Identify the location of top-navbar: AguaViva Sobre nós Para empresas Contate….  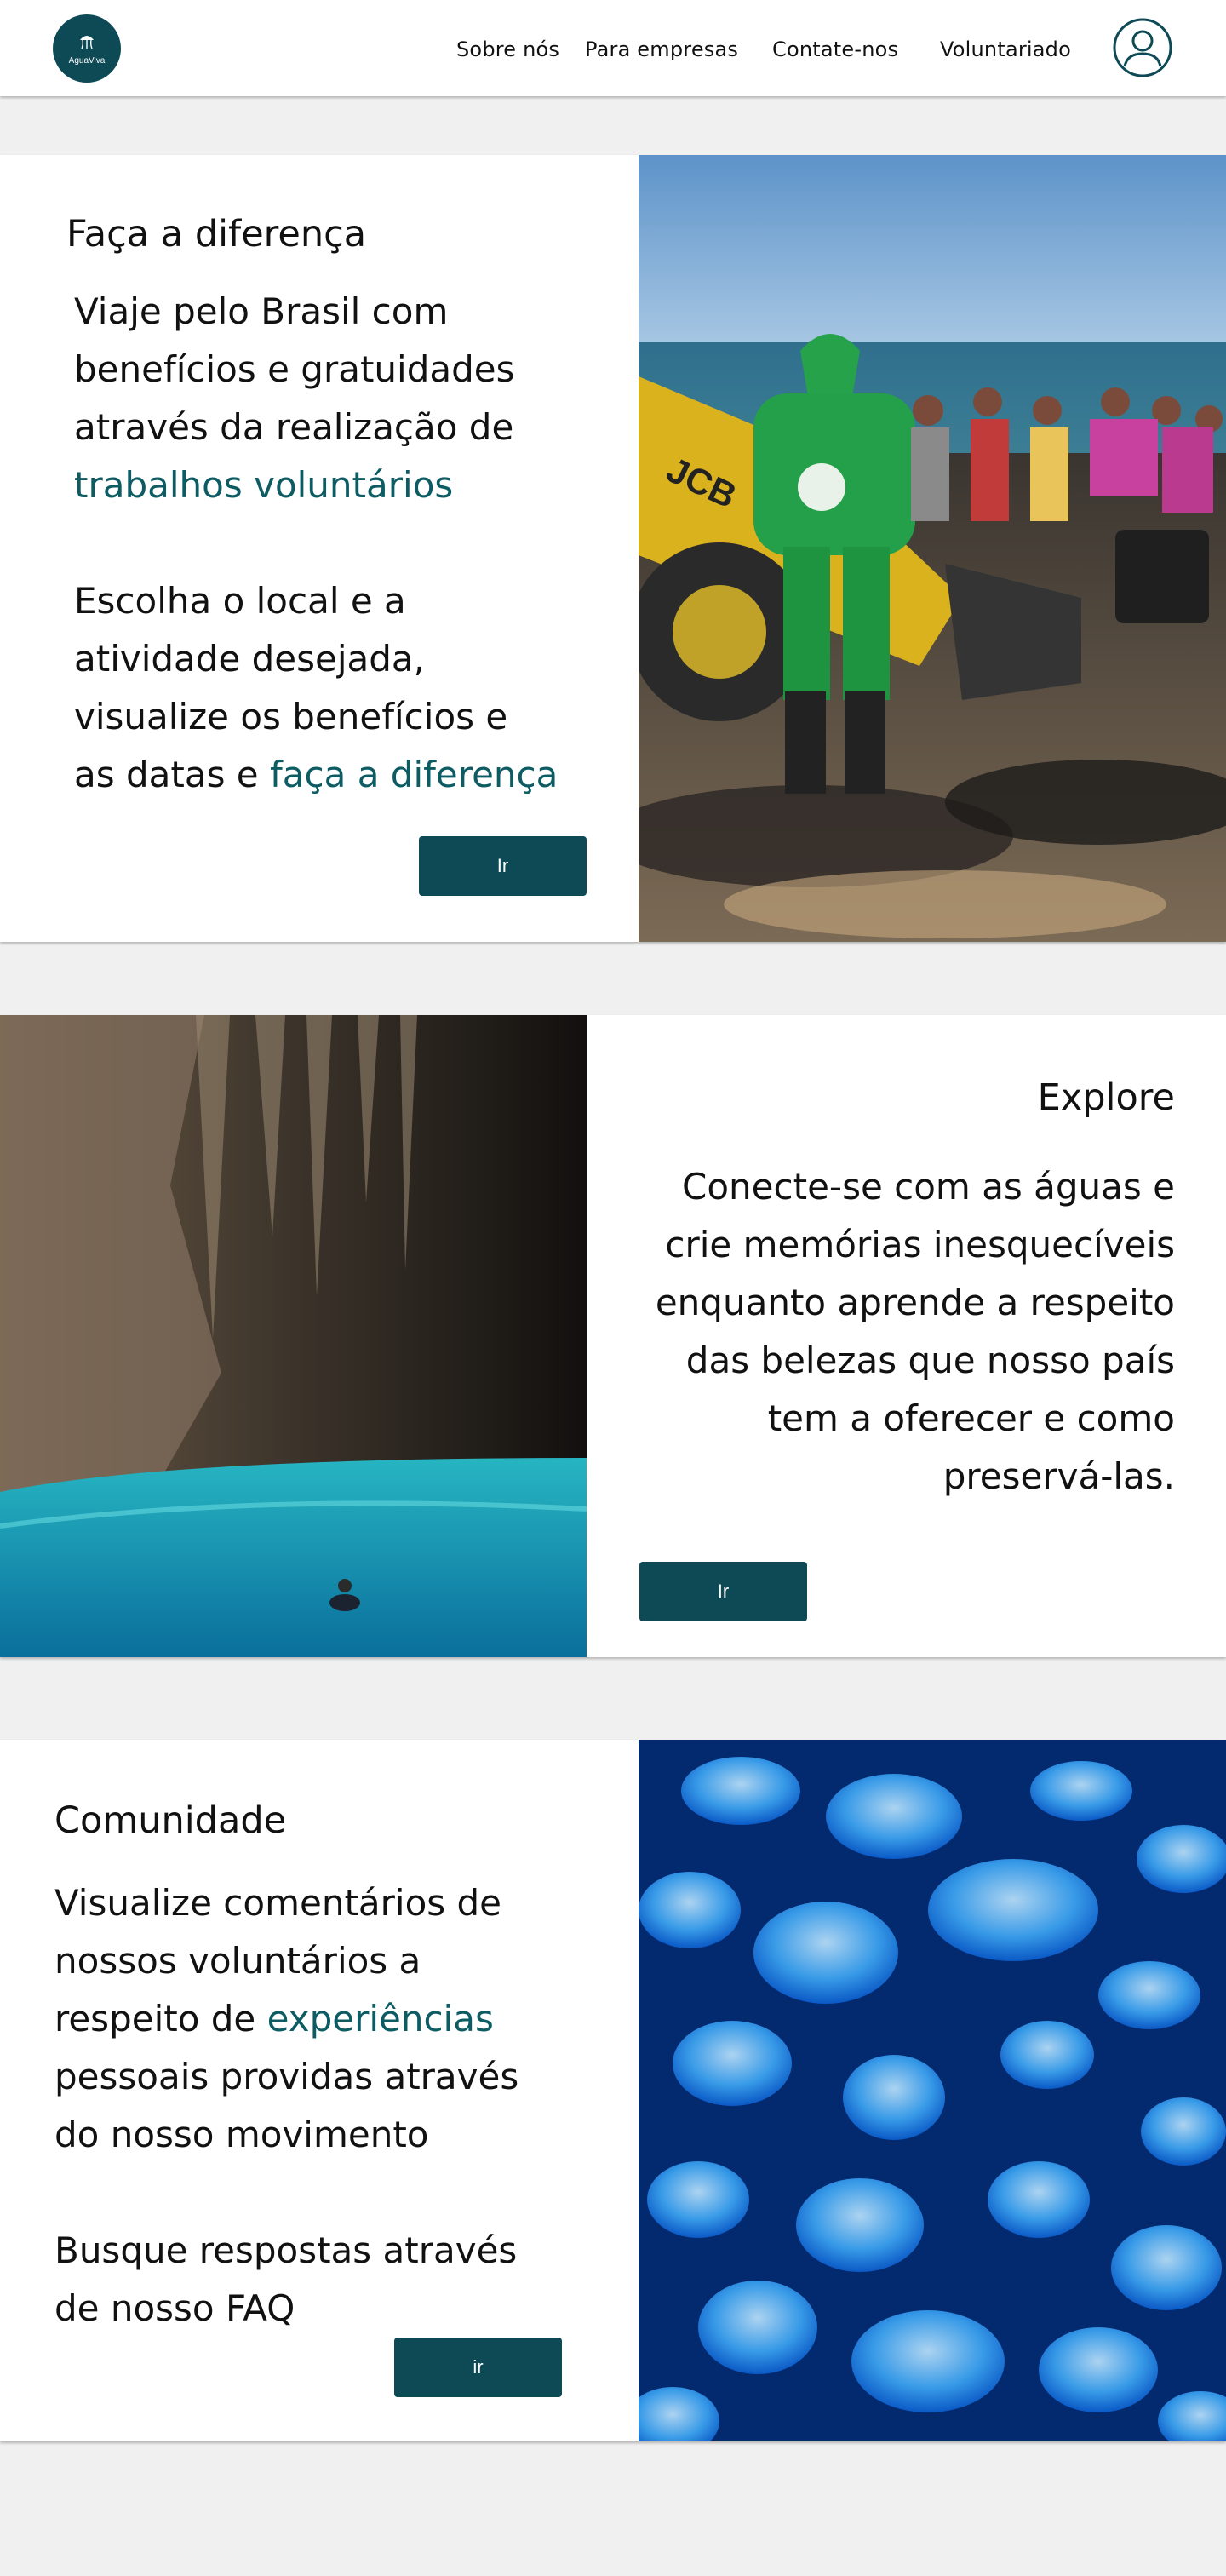
(613, 48).